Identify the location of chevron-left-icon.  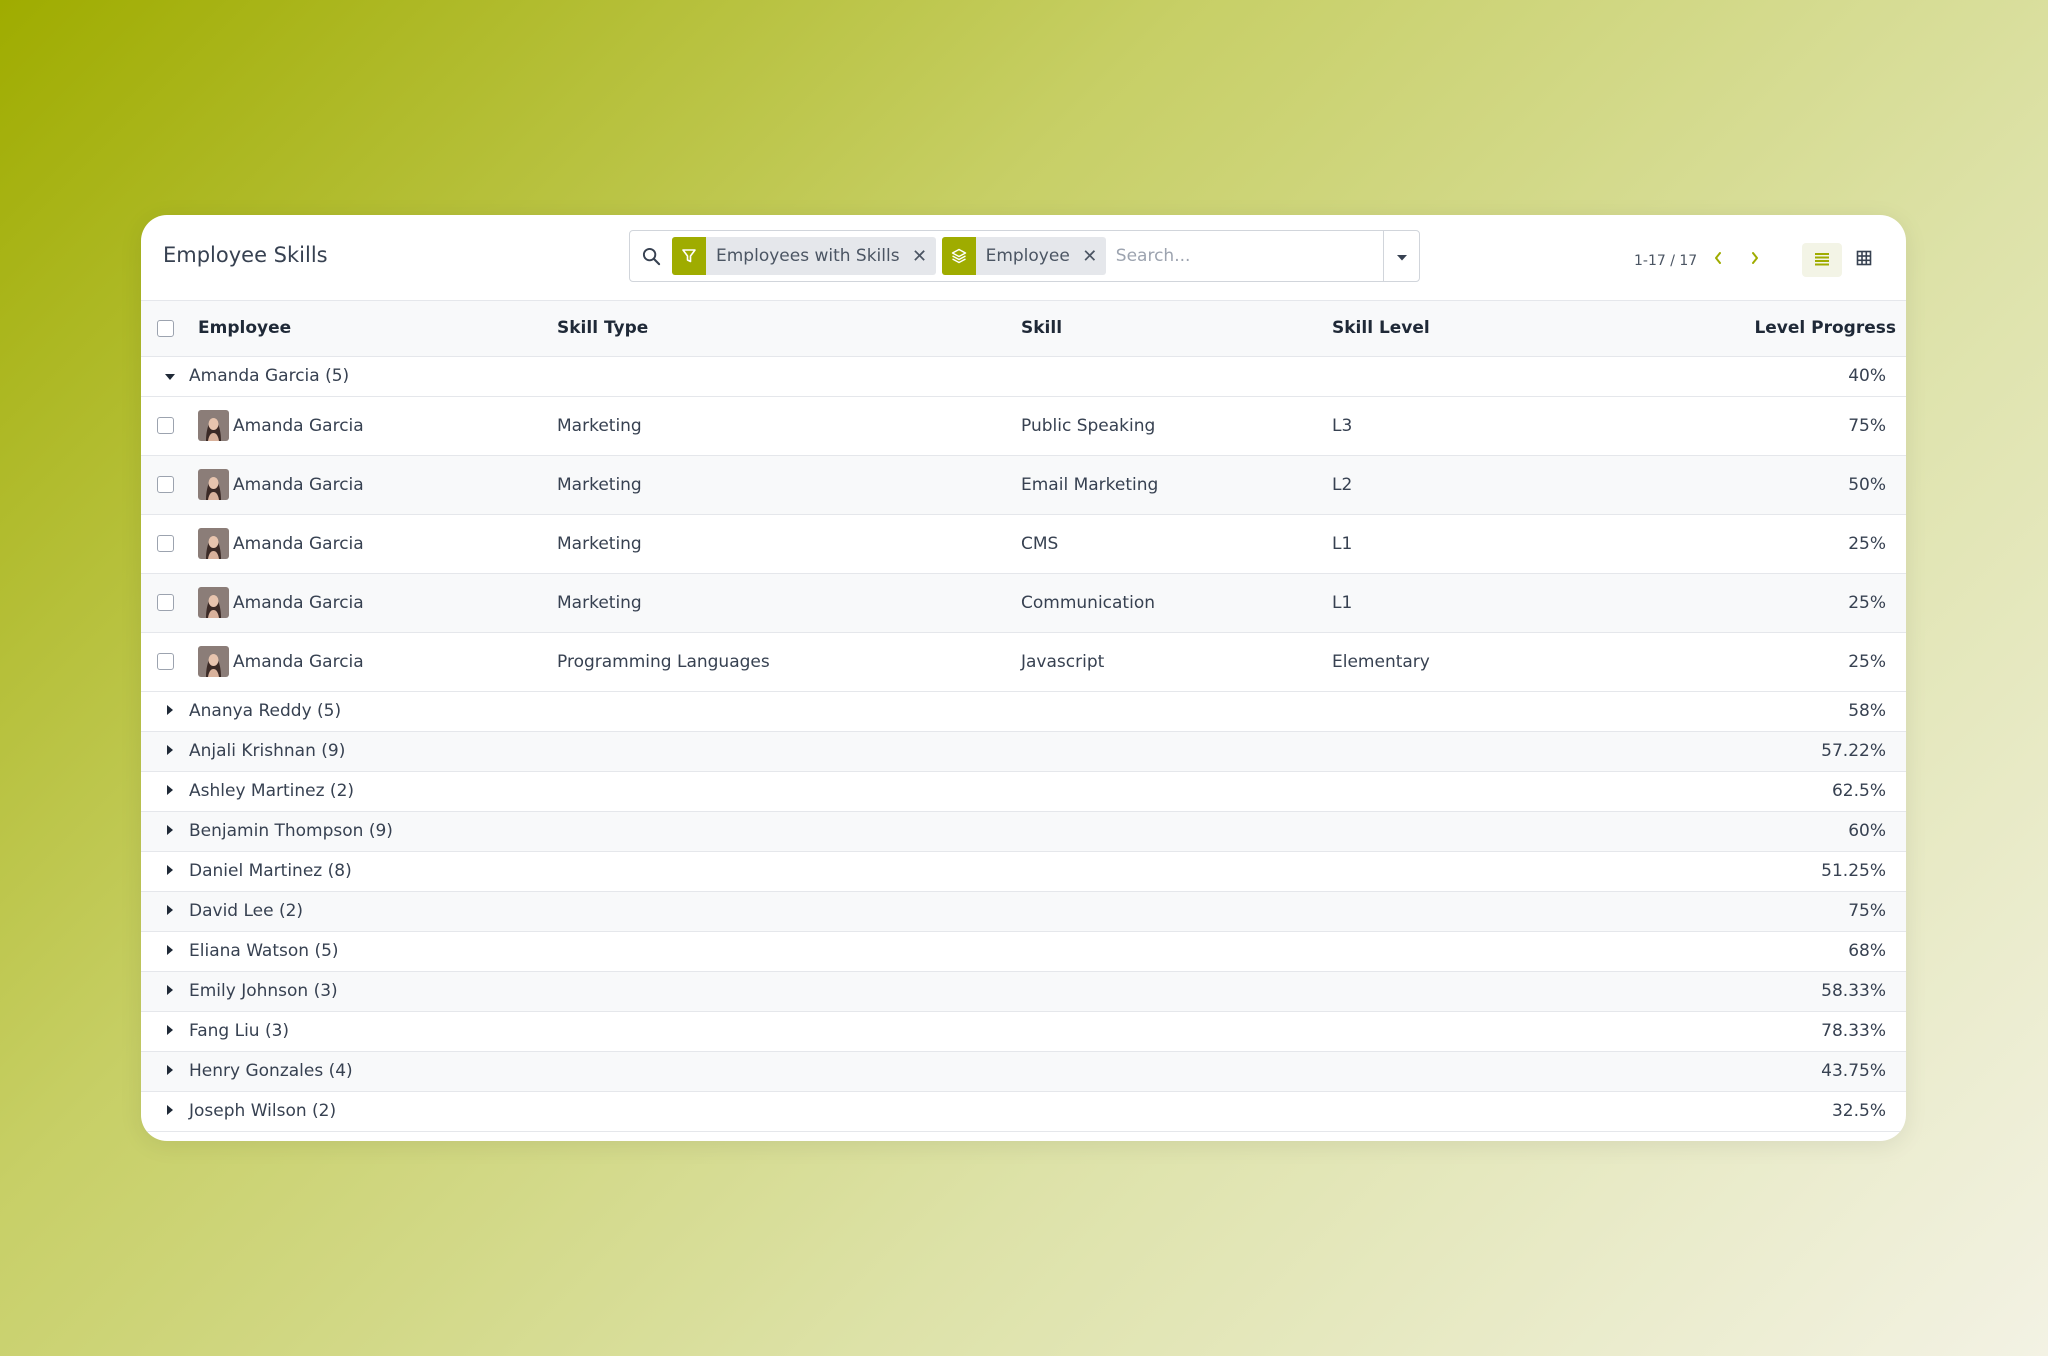
(1718, 259).